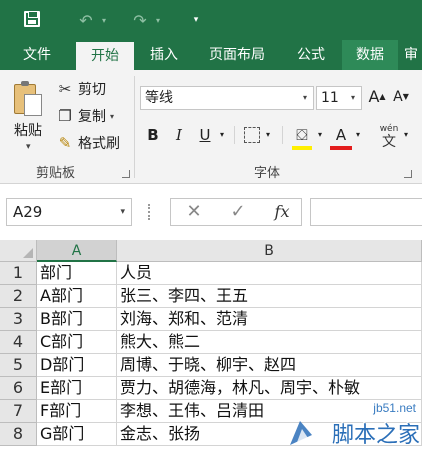 The height and width of the screenshot is (449, 422). Describe the element at coordinates (92, 90) in the screenshot. I see `cut-label: 剪切` at that location.